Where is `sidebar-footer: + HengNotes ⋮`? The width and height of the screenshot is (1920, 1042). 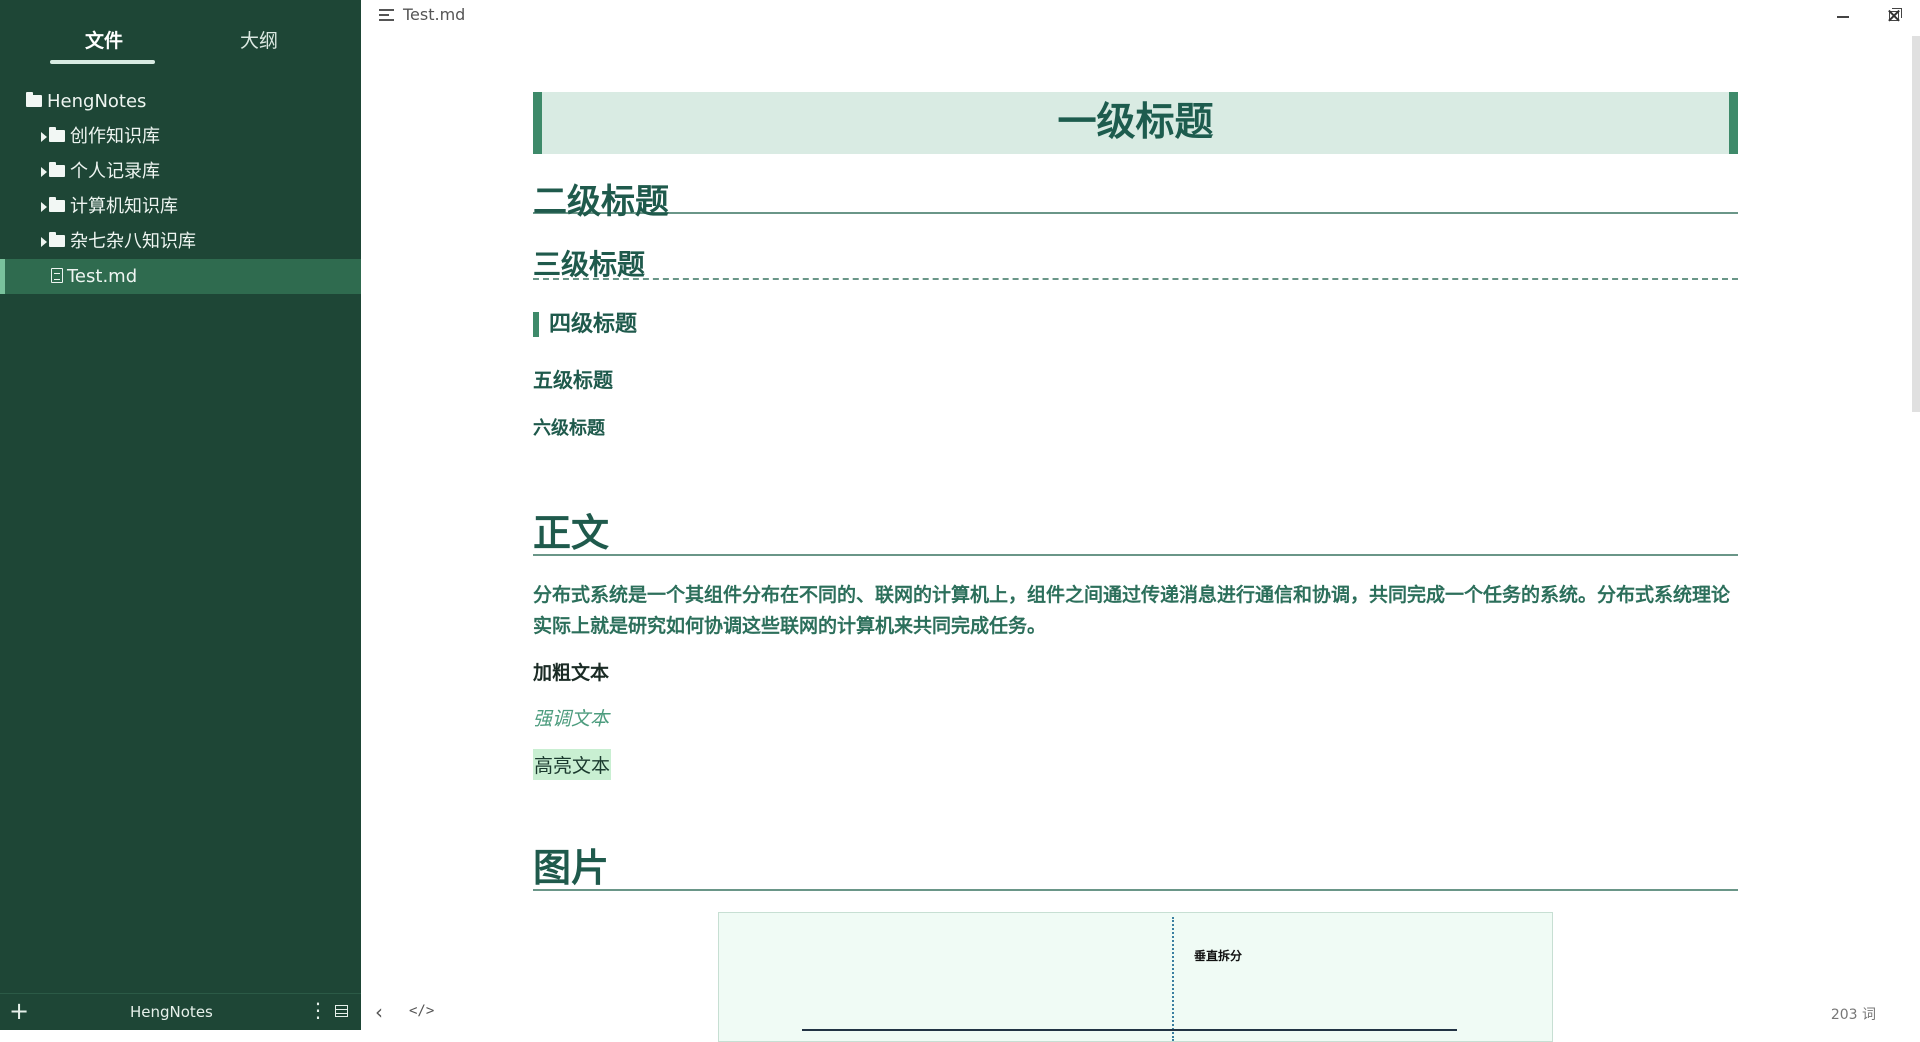
sidebar-footer: + HengNotes ⋮ is located at coordinates (180, 1011).